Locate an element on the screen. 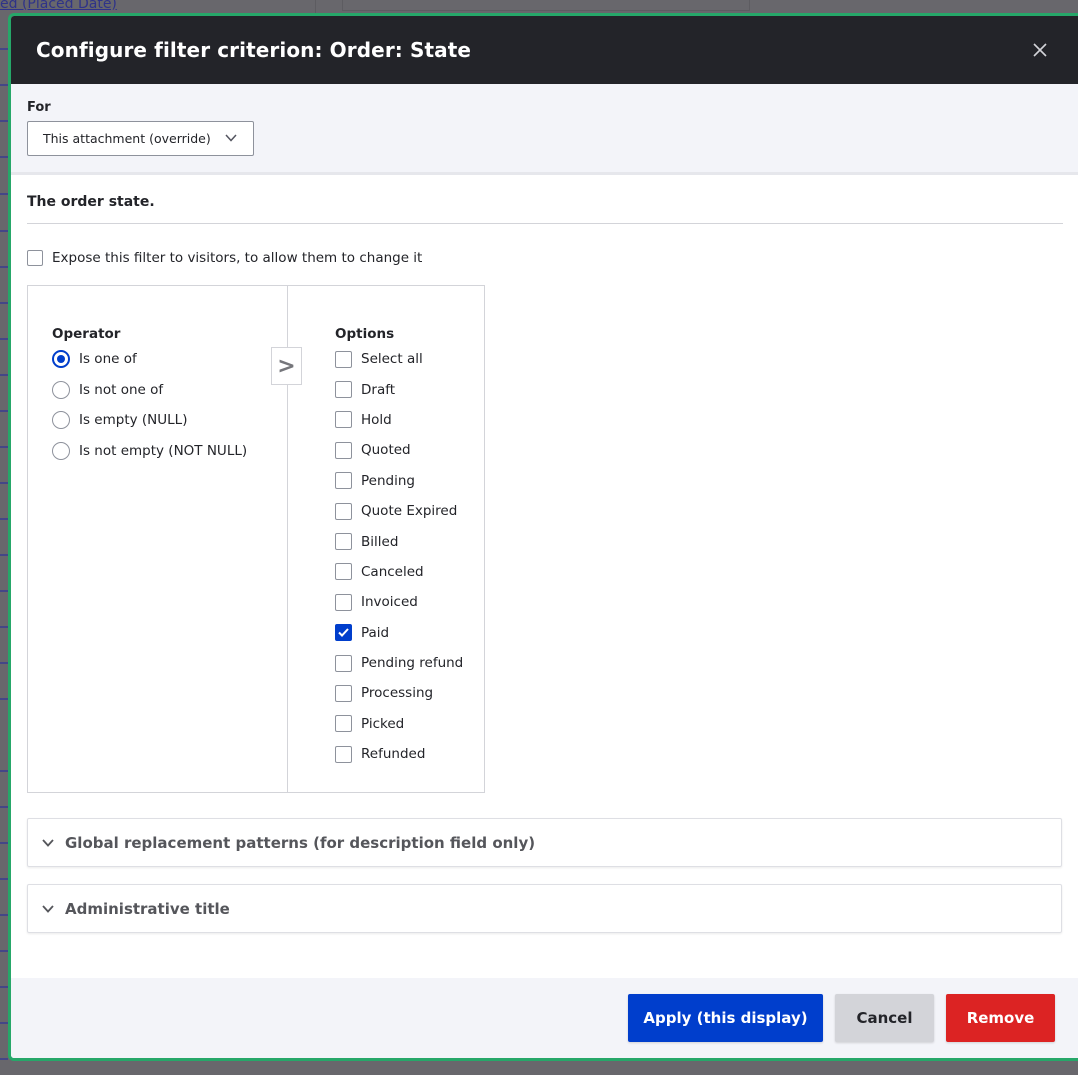  option-item: Quoted is located at coordinates (399, 450).